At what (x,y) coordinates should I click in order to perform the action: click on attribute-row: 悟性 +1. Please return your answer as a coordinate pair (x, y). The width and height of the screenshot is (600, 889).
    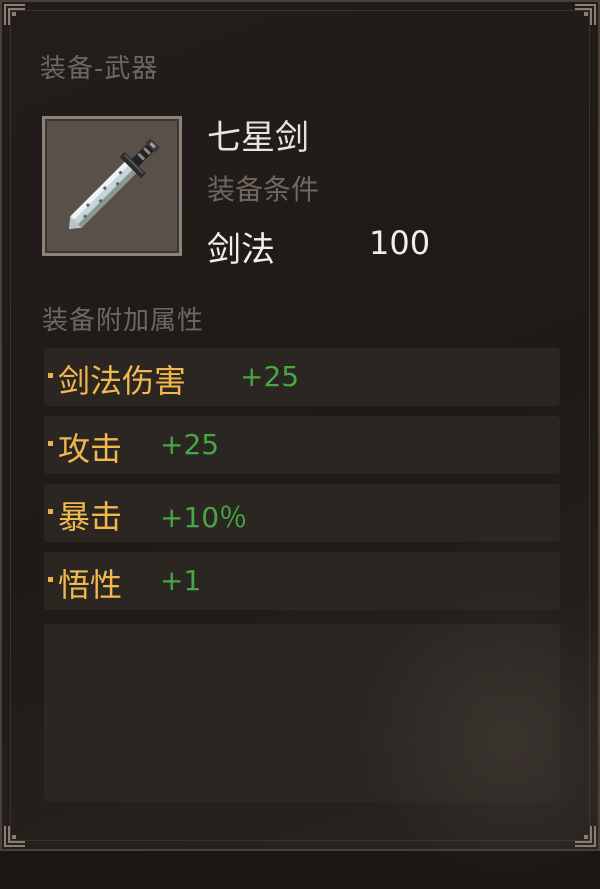
    Looking at the image, I should click on (302, 581).